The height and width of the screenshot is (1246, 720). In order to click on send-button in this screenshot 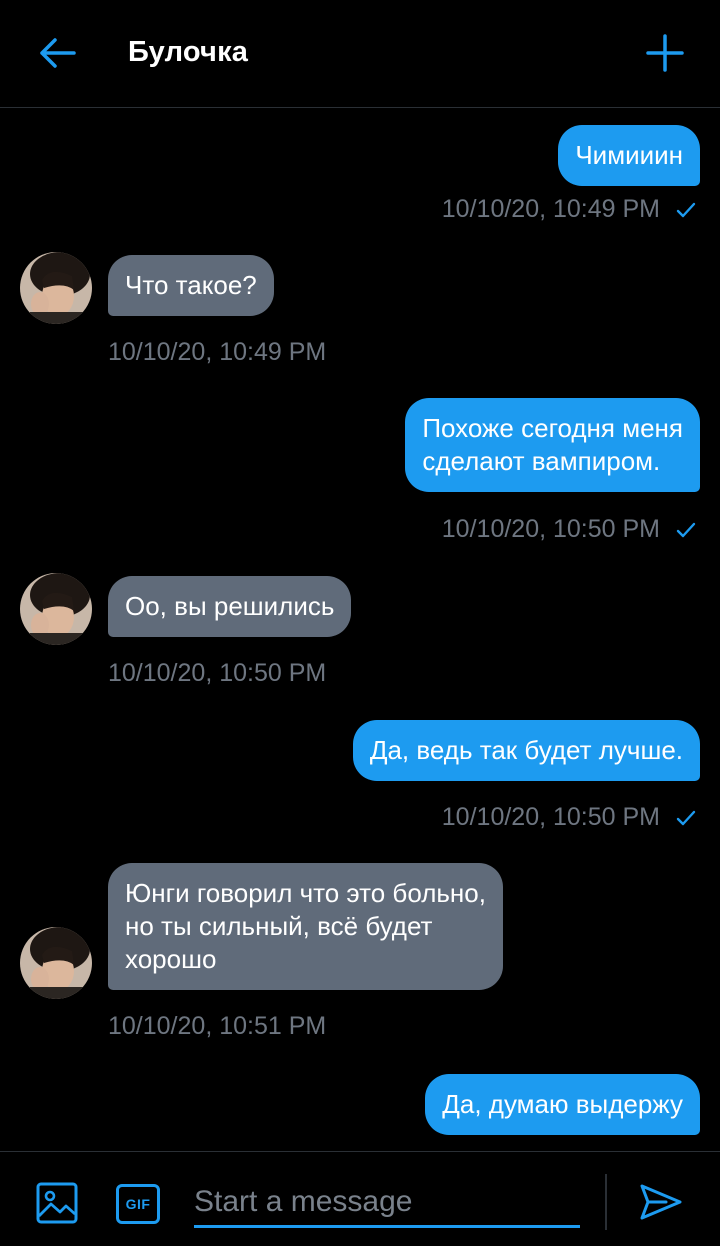, I will do `click(662, 1204)`.